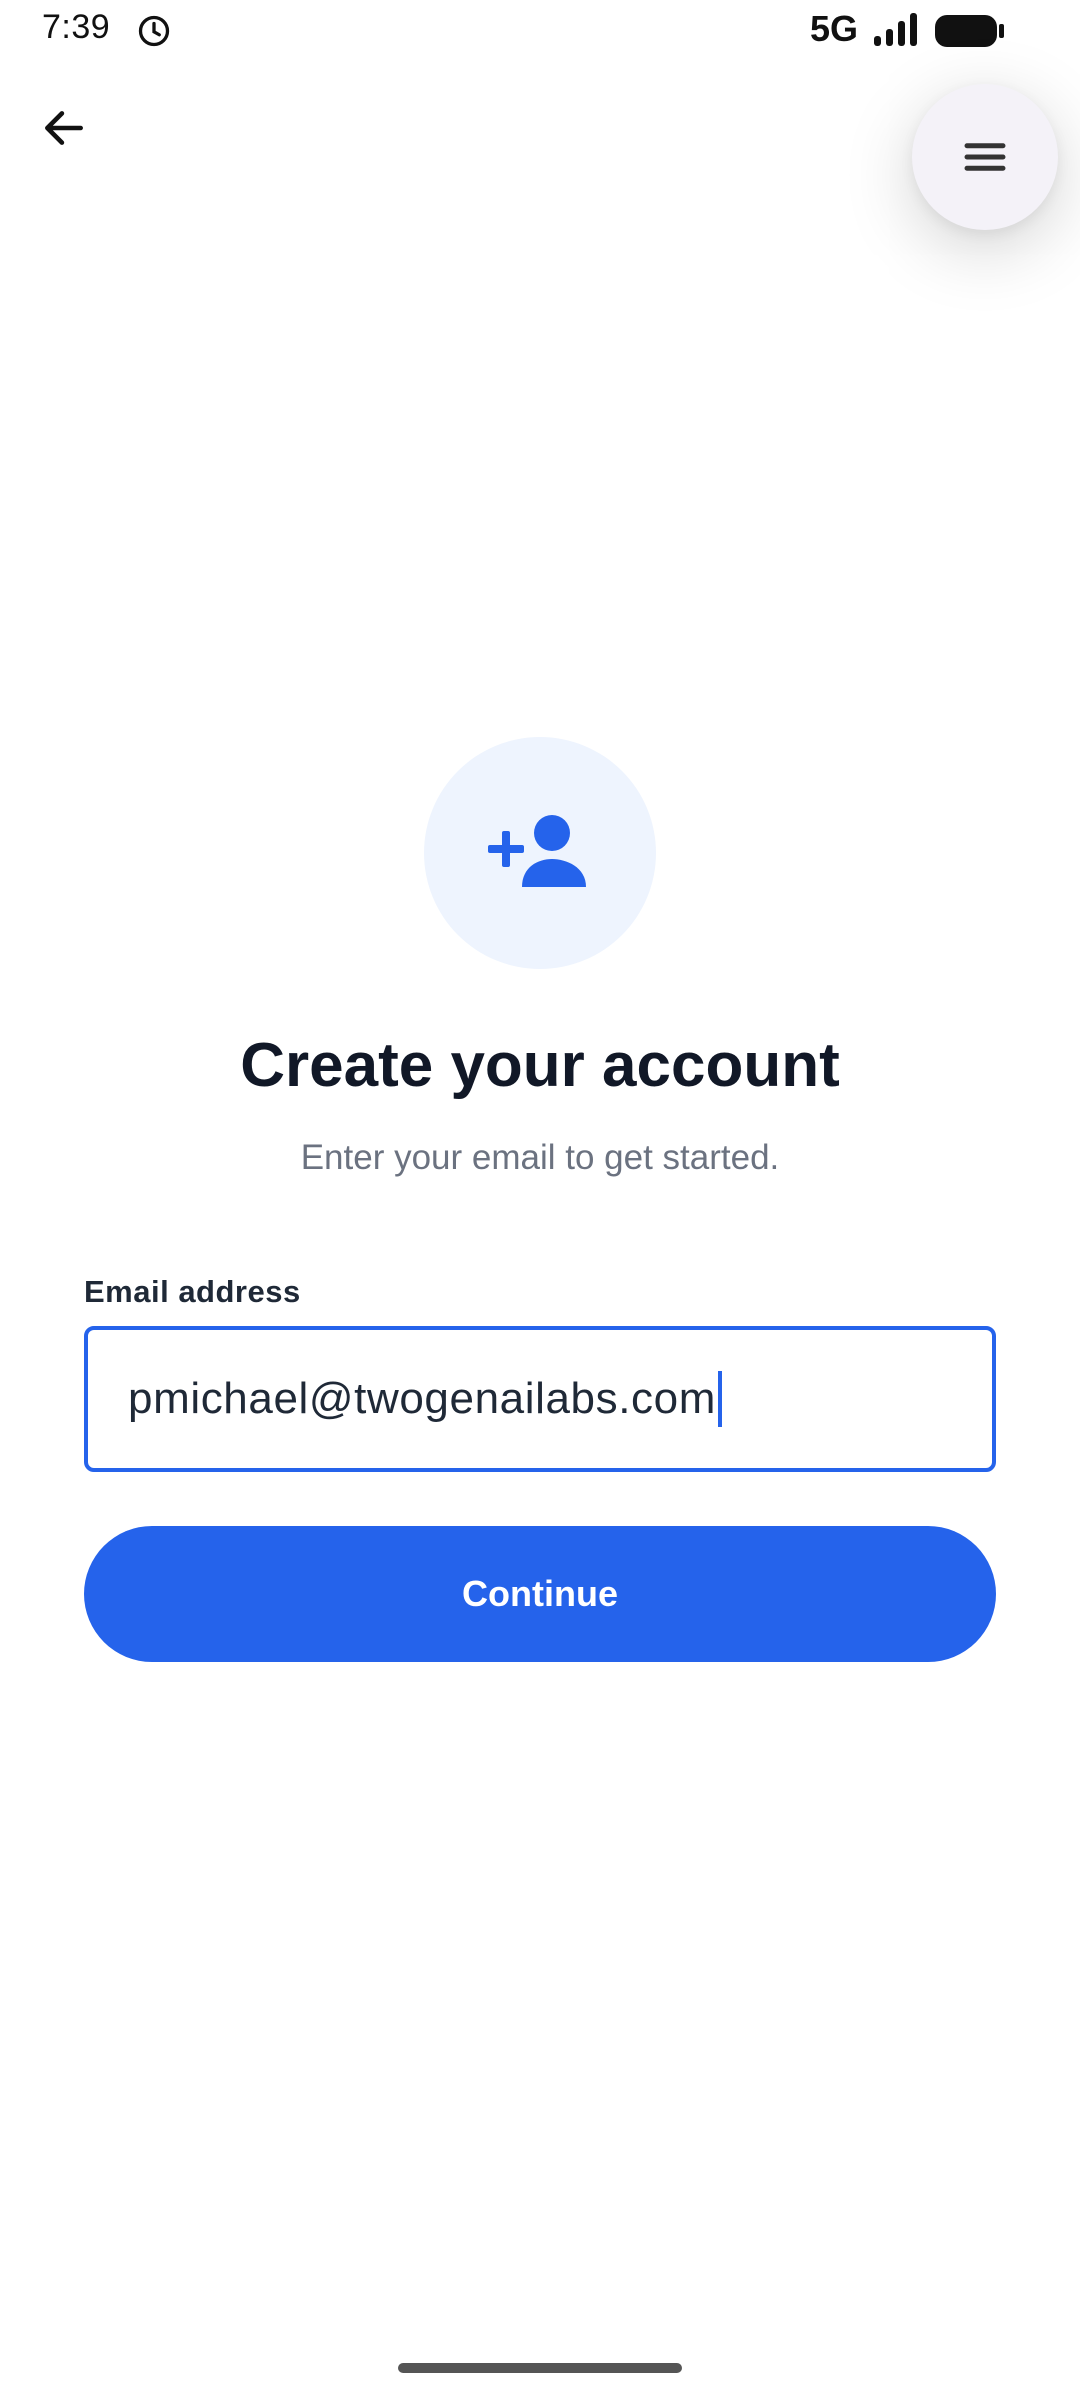 The image size is (1080, 2400). What do you see at coordinates (540, 2368) in the screenshot?
I see `home-indicator` at bounding box center [540, 2368].